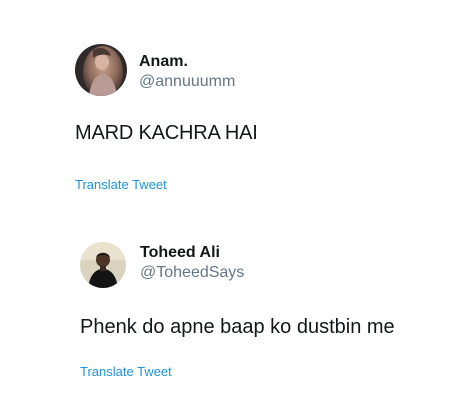 This screenshot has width=450, height=408. I want to click on display-name: Toheed Ali, so click(180, 253).